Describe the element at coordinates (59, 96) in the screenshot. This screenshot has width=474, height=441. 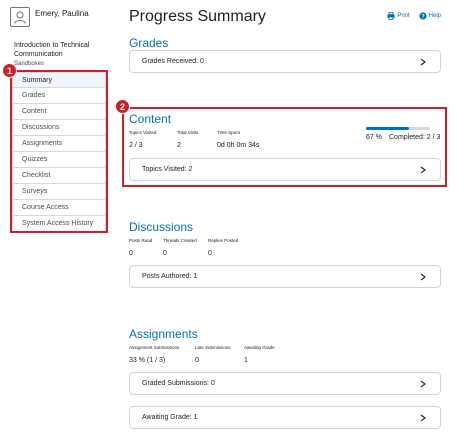
I see `sidebar-item-grades: Grades` at that location.